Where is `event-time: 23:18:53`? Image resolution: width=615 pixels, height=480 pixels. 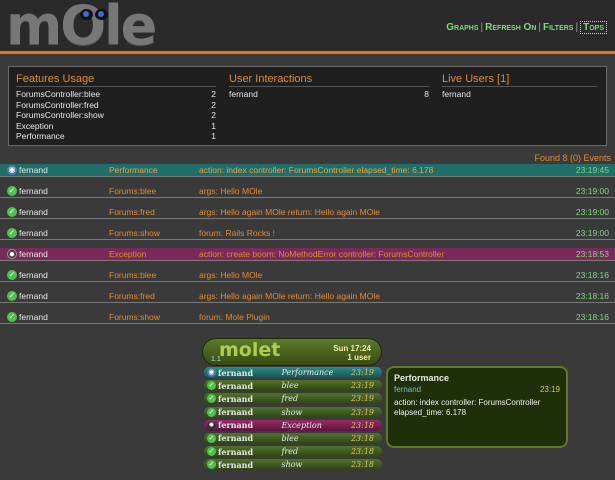 event-time: 23:18:53 is located at coordinates (592, 254).